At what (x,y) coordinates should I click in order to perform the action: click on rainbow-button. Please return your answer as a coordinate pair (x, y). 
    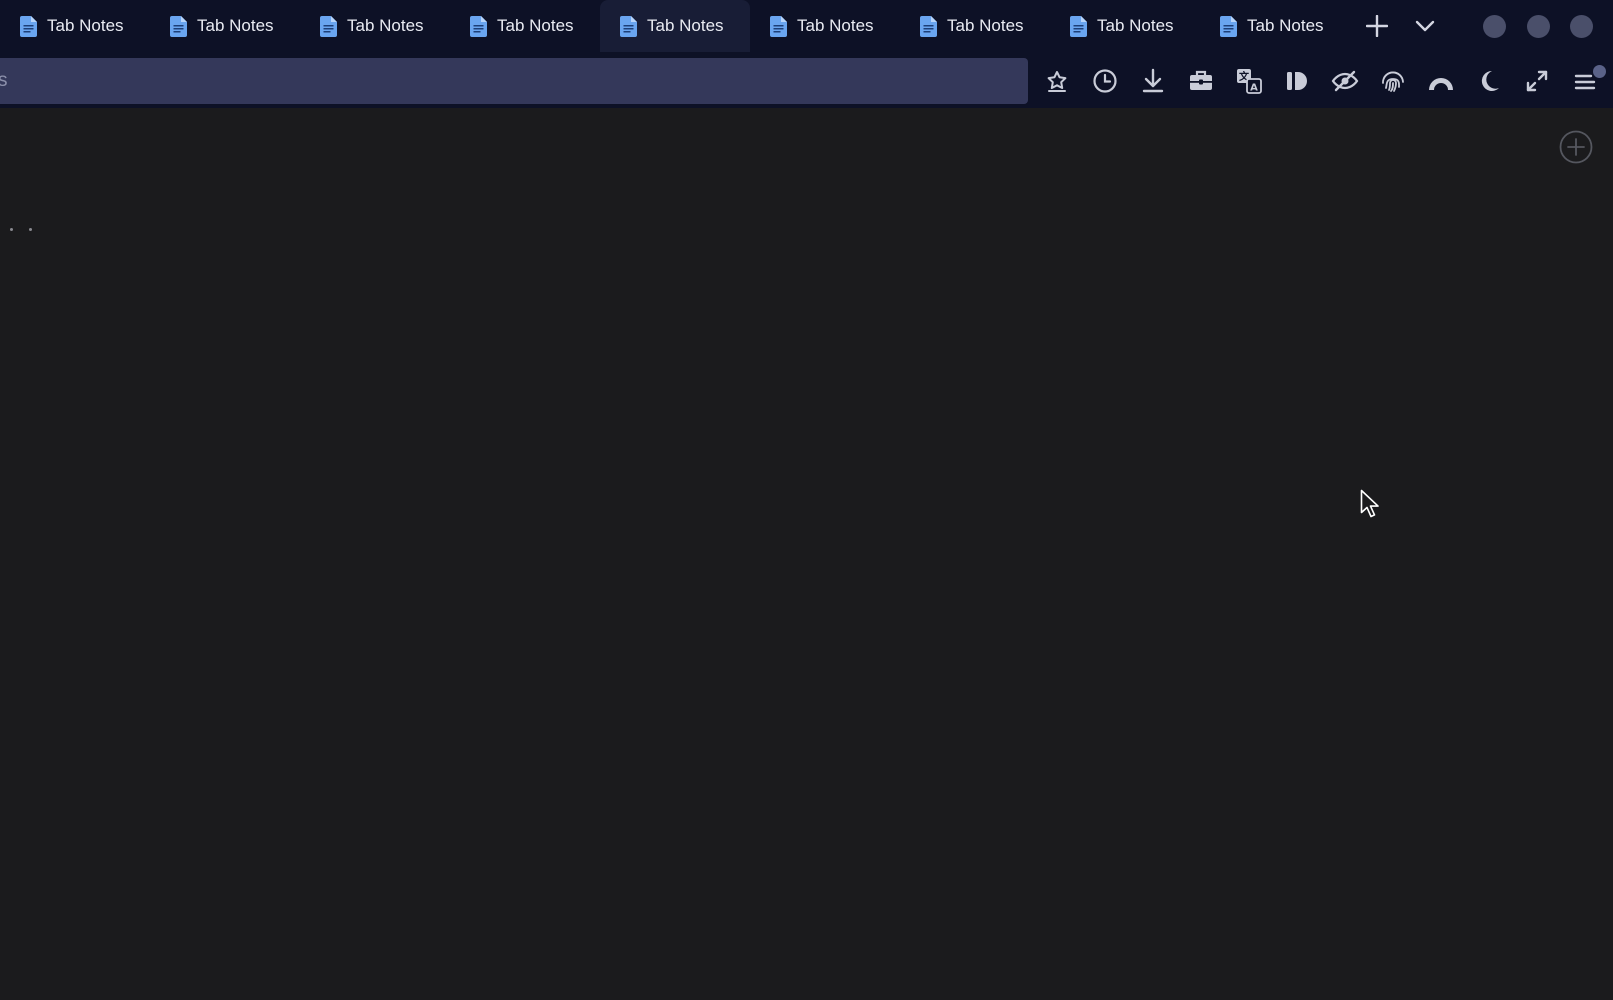
    Looking at the image, I should click on (1441, 81).